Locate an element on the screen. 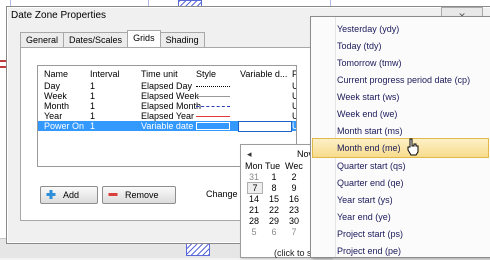 This screenshot has height=260, width=490. weekday-label: Mon is located at coordinates (254, 166).